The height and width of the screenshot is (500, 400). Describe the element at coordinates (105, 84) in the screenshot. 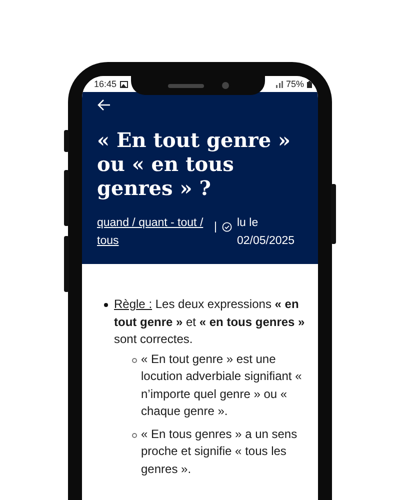

I see `status-time: 16:45` at that location.